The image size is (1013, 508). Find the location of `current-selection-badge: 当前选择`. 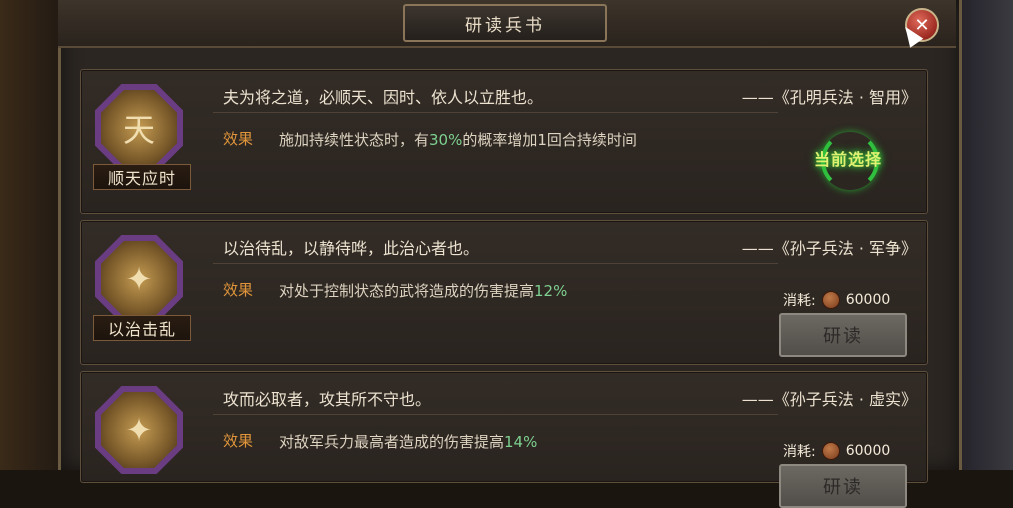

current-selection-badge: 当前选择 is located at coordinates (847, 159).